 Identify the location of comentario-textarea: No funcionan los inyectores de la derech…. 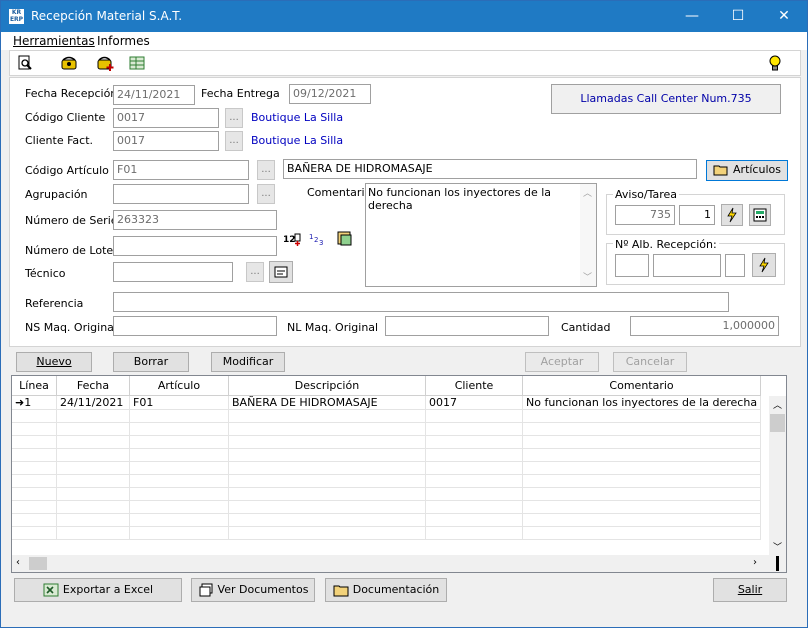
(481, 235).